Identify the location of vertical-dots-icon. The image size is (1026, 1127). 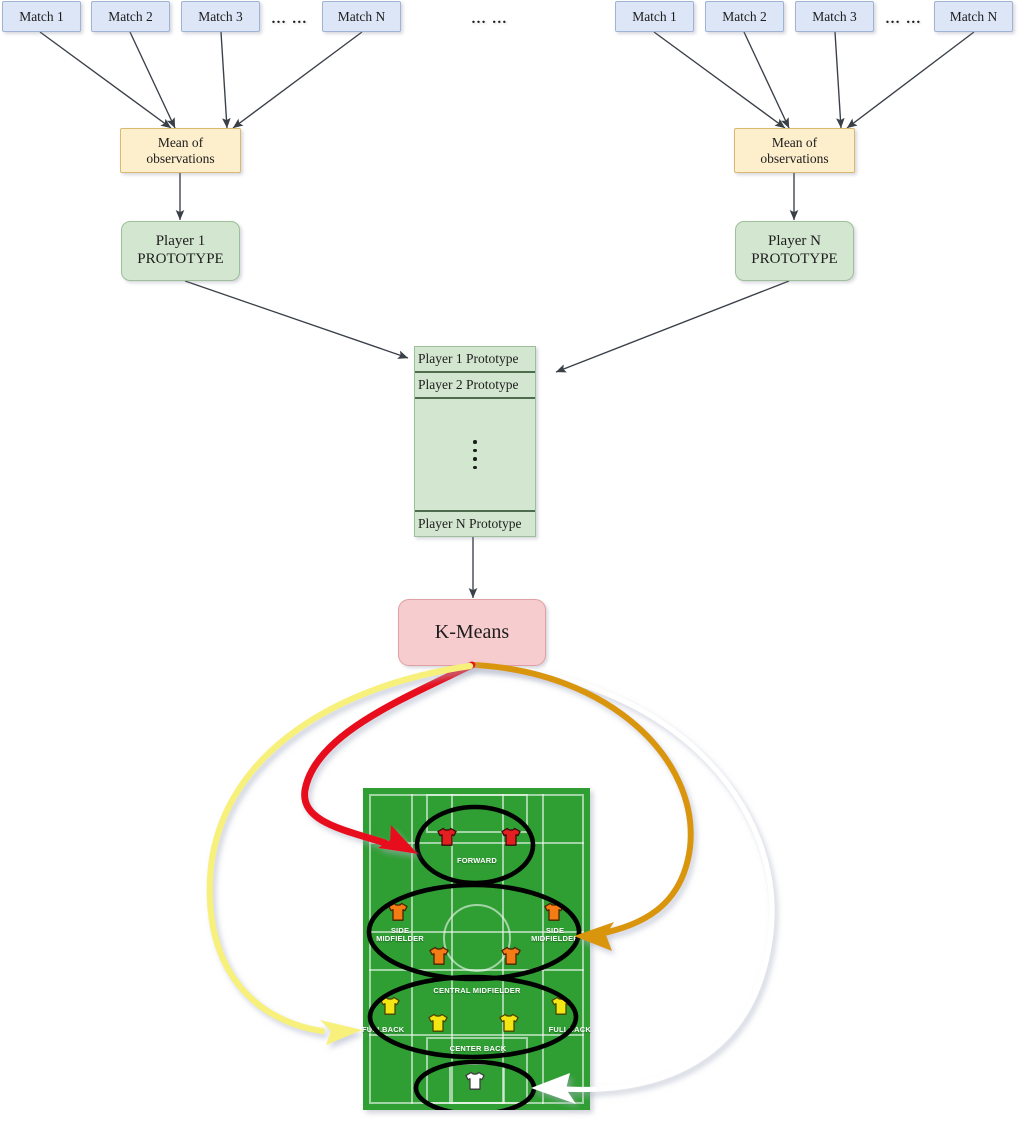
(475, 454).